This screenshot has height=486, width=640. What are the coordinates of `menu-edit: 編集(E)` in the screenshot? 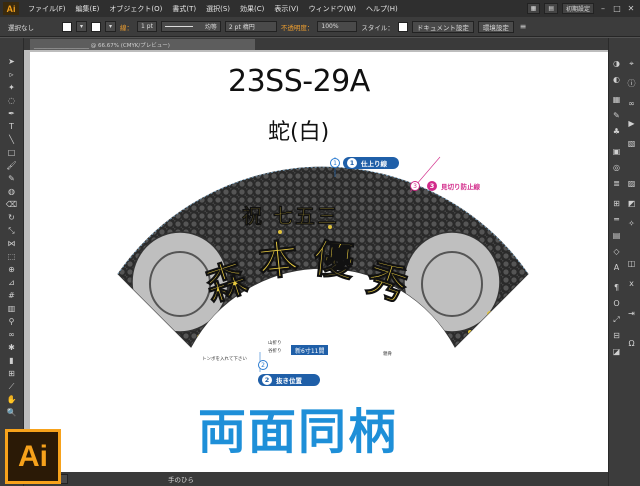 It's located at (88, 9).